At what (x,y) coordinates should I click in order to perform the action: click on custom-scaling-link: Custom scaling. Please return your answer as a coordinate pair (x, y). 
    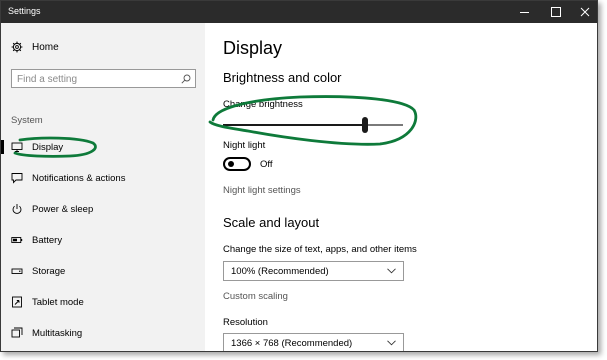
    Looking at the image, I should click on (255, 296).